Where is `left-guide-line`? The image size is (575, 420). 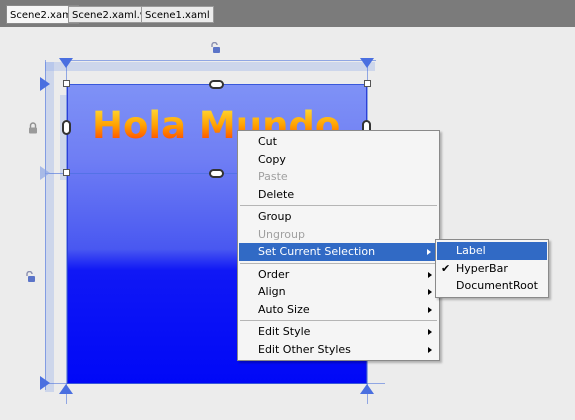
left-guide-line is located at coordinates (45, 225).